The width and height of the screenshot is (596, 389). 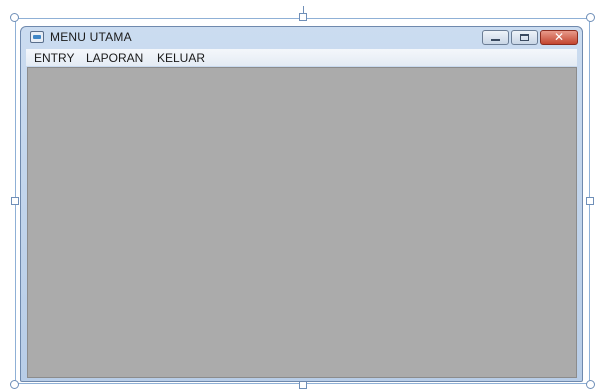 What do you see at coordinates (301, 57) in the screenshot?
I see `menu-bar: ENTRY LAPORAN KELUAR` at bounding box center [301, 57].